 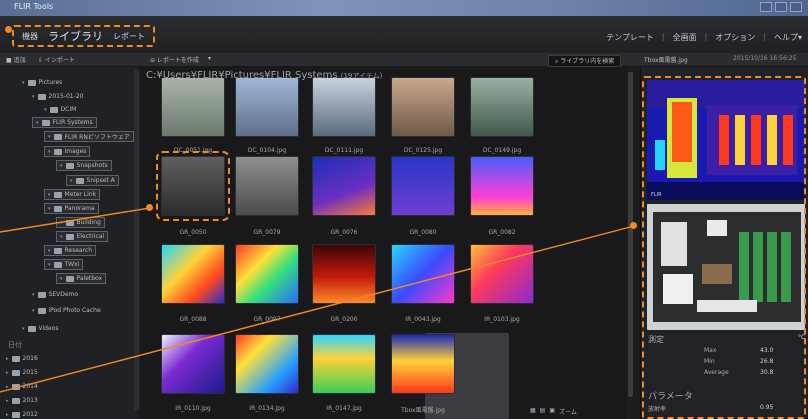 I want to click on measure-row: Max 43.0, so click(x=739, y=350).